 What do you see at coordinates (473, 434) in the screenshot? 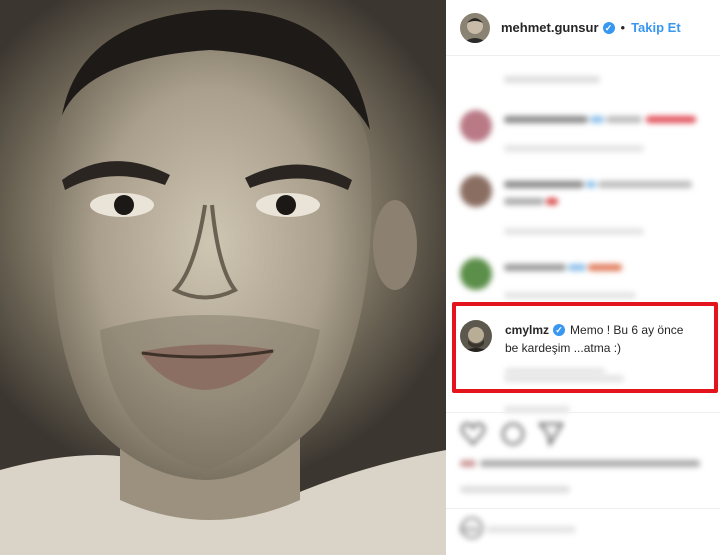
I see `heart-icon` at bounding box center [473, 434].